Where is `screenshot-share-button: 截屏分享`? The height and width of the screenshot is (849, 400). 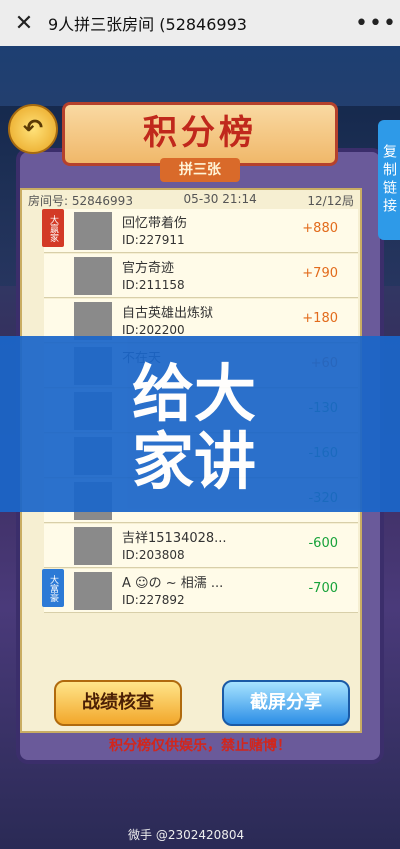
screenshot-share-button: 截屏分享 is located at coordinates (286, 703).